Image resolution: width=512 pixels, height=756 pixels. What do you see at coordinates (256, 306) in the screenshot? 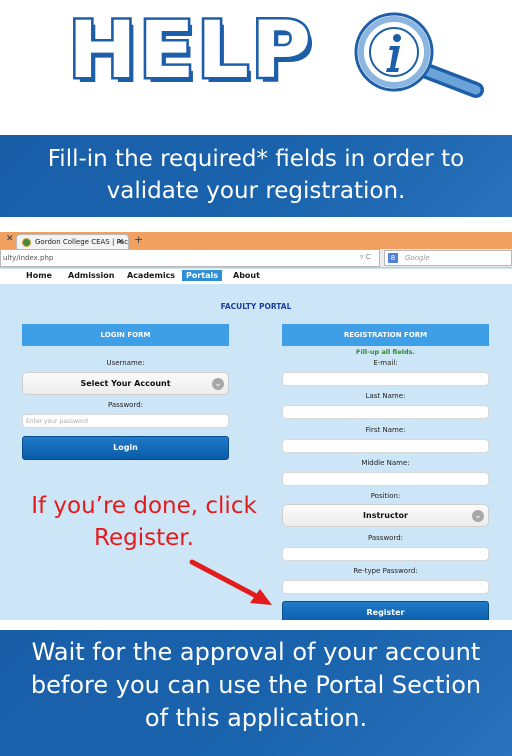
I see `page-title: FACULTY PORTAL` at bounding box center [256, 306].